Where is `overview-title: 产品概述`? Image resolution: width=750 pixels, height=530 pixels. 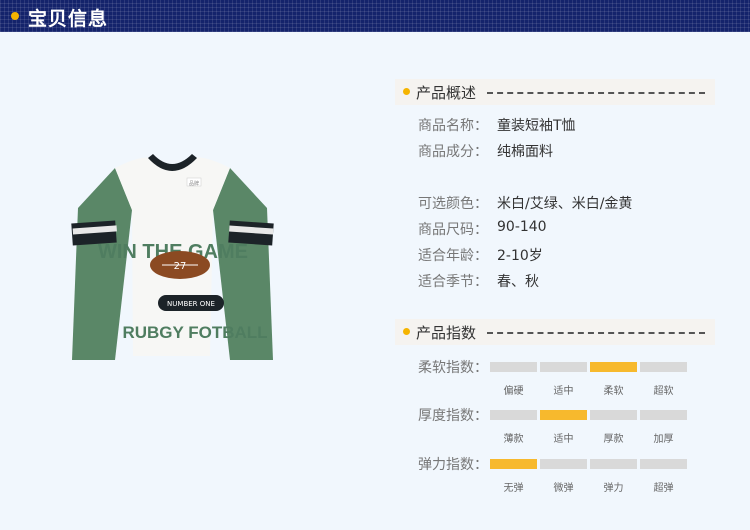
overview-title: 产品概述 is located at coordinates (446, 93).